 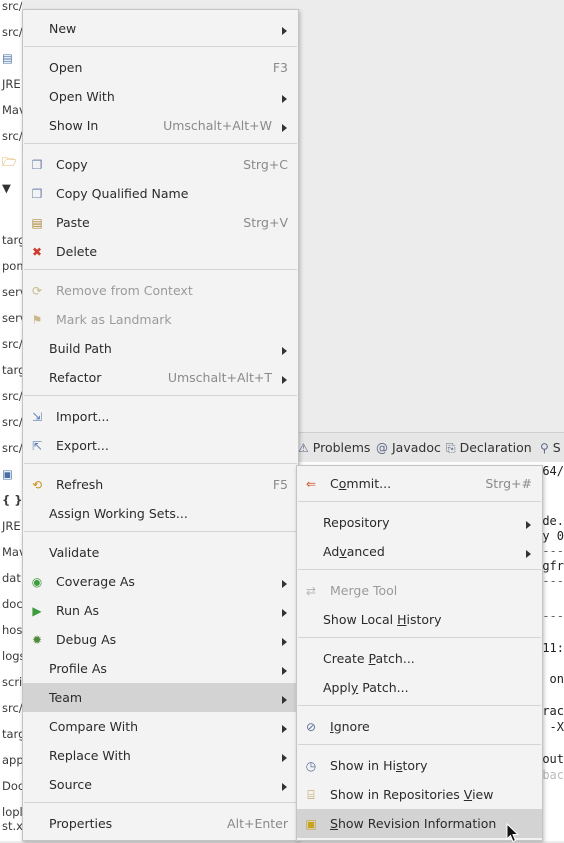 What do you see at coordinates (160, 164) in the screenshot?
I see `menu-item-copy: ❐ Copy Strg+C` at bounding box center [160, 164].